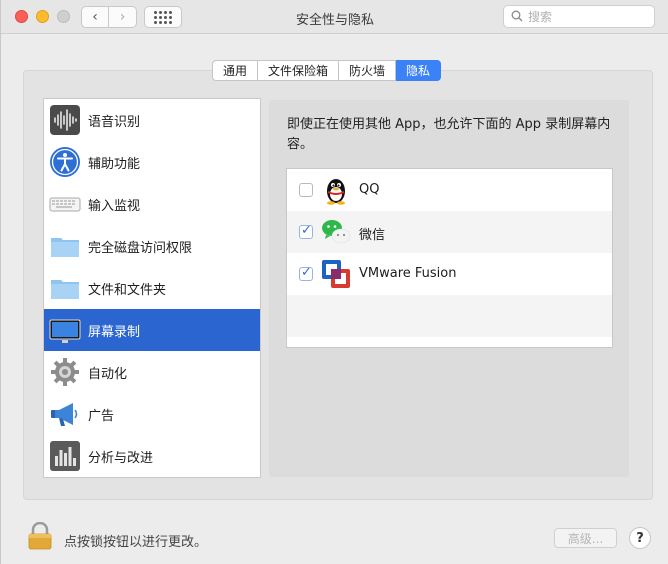 This screenshot has height=564, width=668. Describe the element at coordinates (127, 290) in the screenshot. I see `sidebar-item-label: 文件和文件夹` at that location.